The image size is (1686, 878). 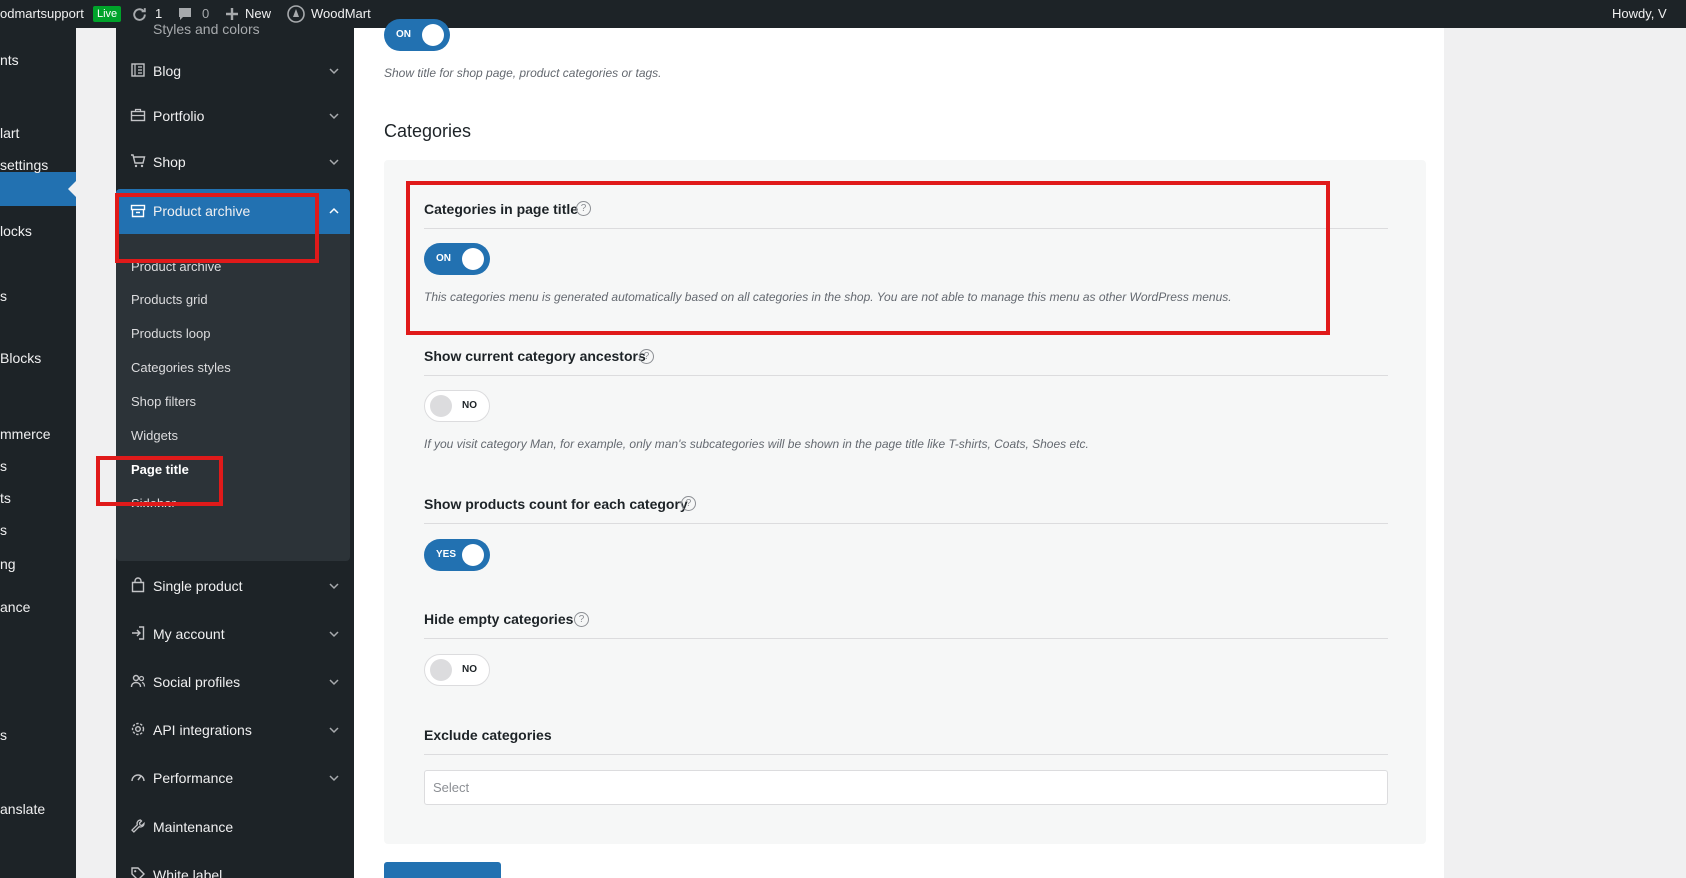 What do you see at coordinates (193, 827) in the screenshot?
I see `sidebar-item-label: Maintenance` at bounding box center [193, 827].